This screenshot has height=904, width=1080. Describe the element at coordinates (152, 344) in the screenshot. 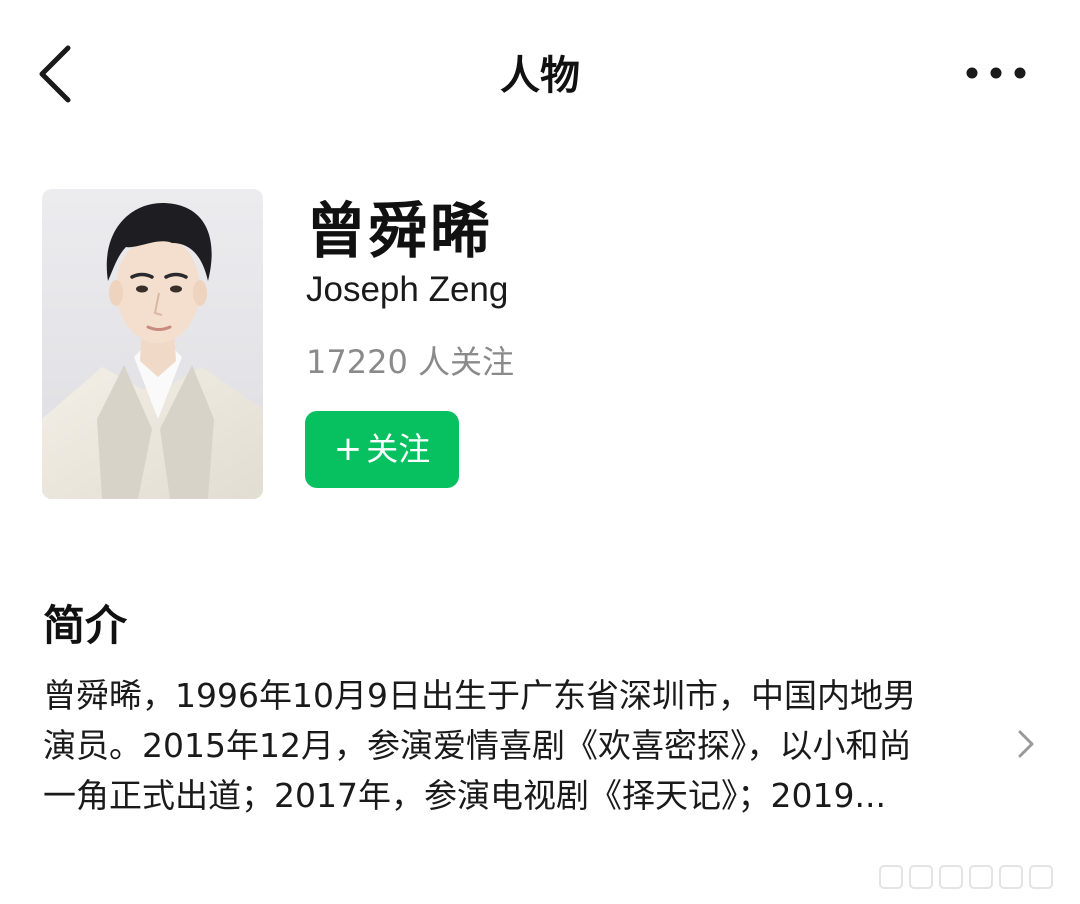

I see `profile-photo` at that location.